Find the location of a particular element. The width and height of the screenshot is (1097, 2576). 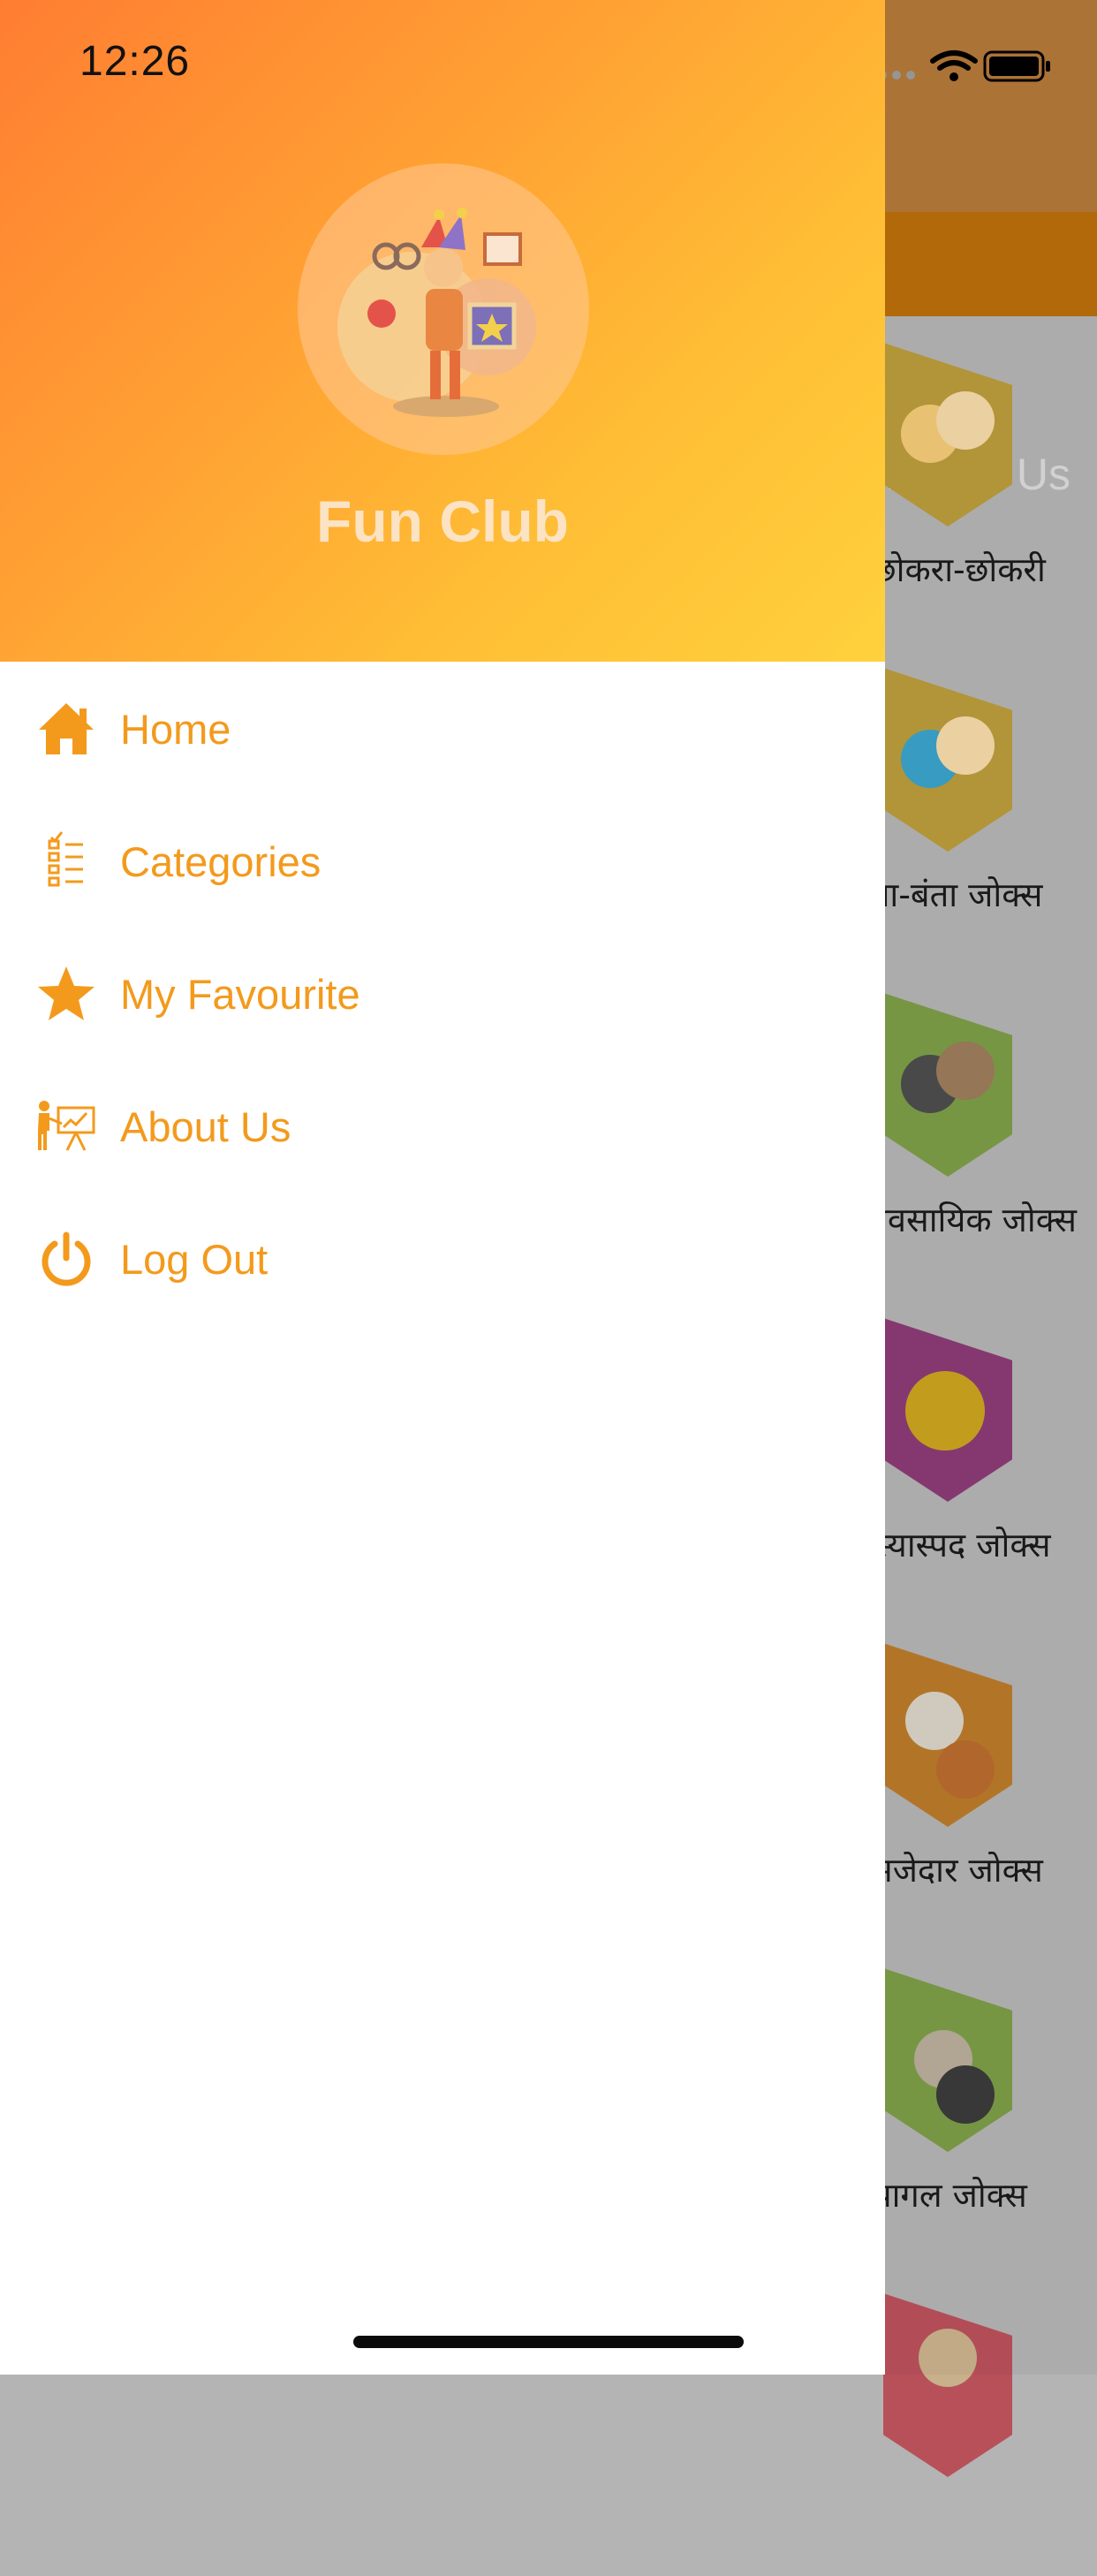

menu-label-home: Home is located at coordinates (176, 729).